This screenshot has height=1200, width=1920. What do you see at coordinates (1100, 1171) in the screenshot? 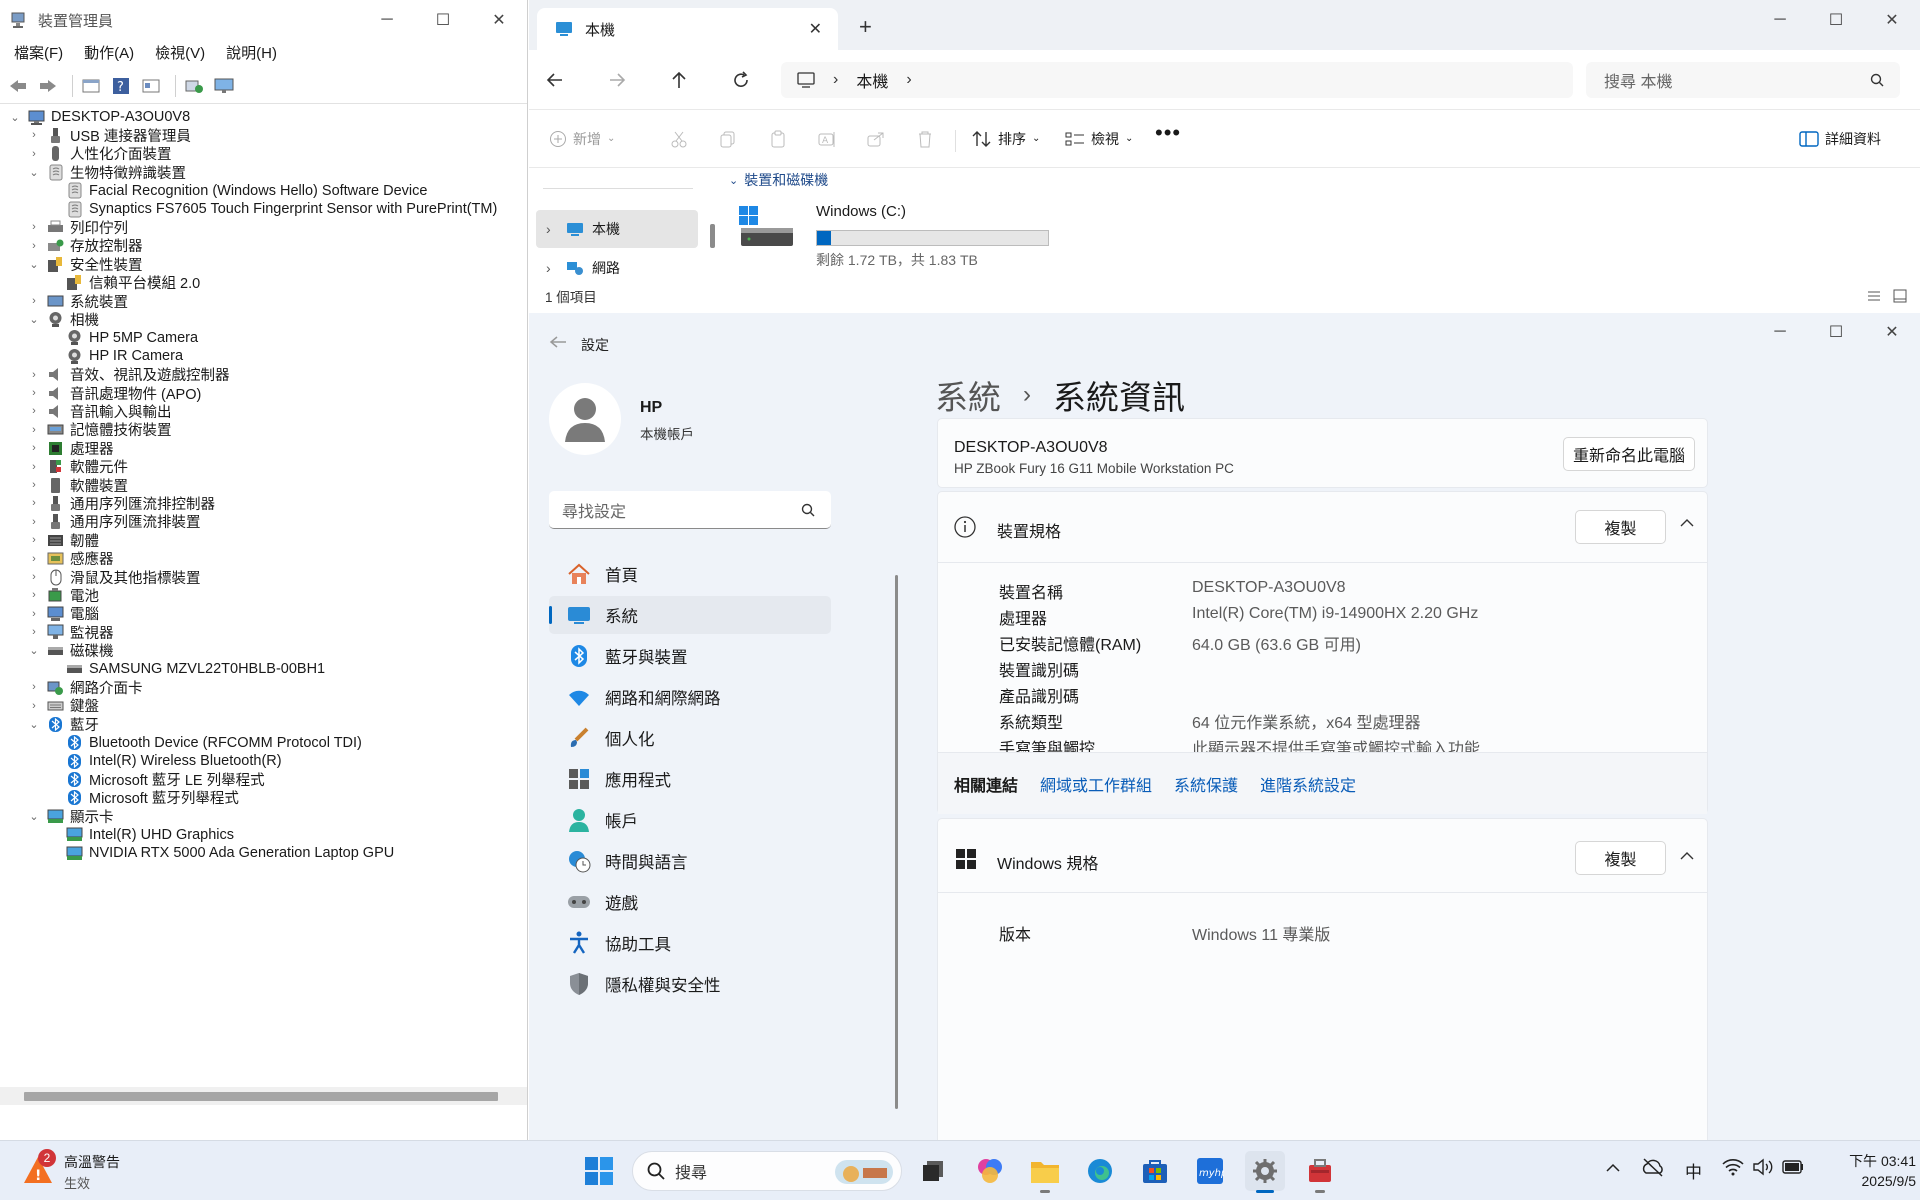
I see `edge-icon` at bounding box center [1100, 1171].